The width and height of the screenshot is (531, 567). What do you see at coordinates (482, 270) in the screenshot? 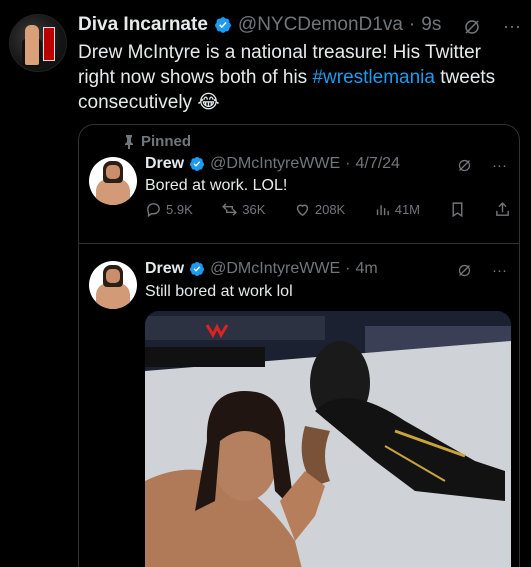
I see `tweet2-header-actions: ···` at bounding box center [482, 270].